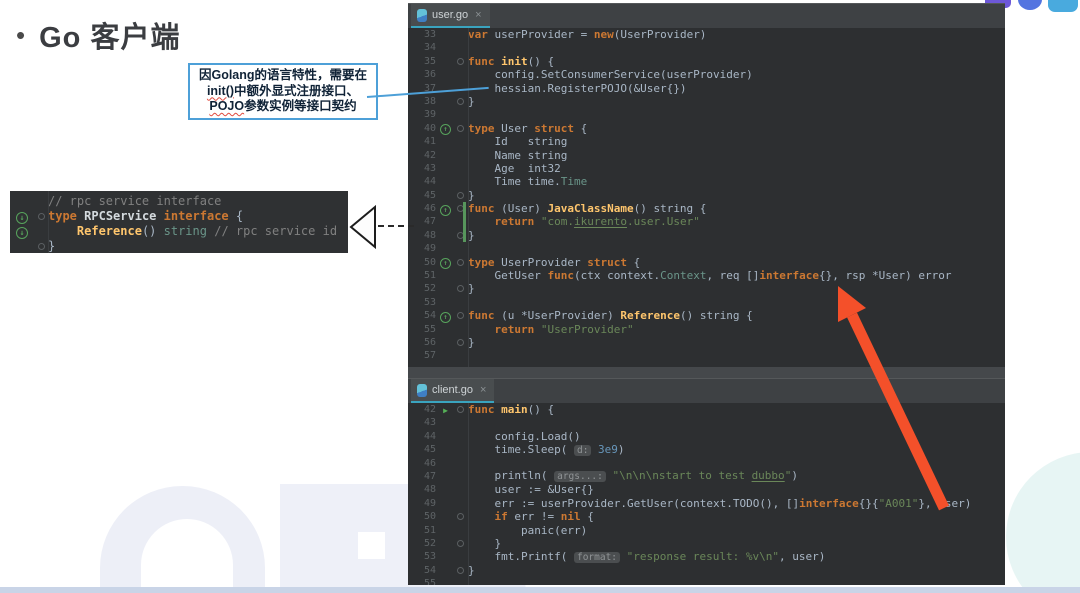 The height and width of the screenshot is (593, 1080). Describe the element at coordinates (429, 476) in the screenshot. I see `line-number: 47` at that location.